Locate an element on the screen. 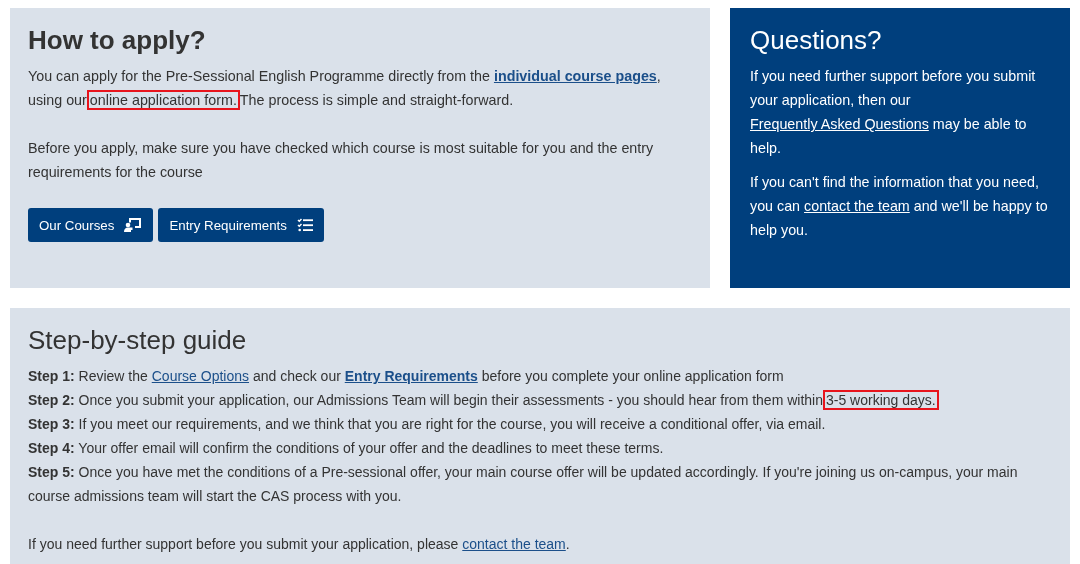 The image size is (1080, 564). paragraph: You can apply for the Pre-Sessional English Programme directly from the individual course pages, using our online application form. The process is simple and straight-forward. is located at coordinates (345, 88).